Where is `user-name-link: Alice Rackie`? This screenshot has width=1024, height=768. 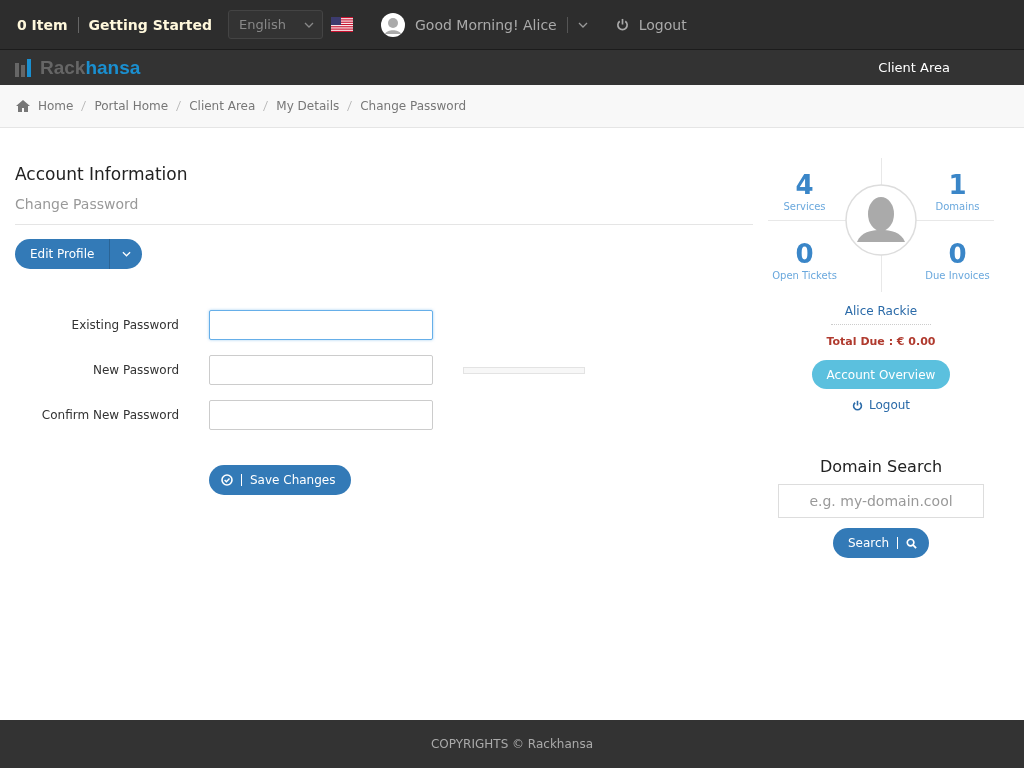 user-name-link: Alice Rackie is located at coordinates (881, 314).